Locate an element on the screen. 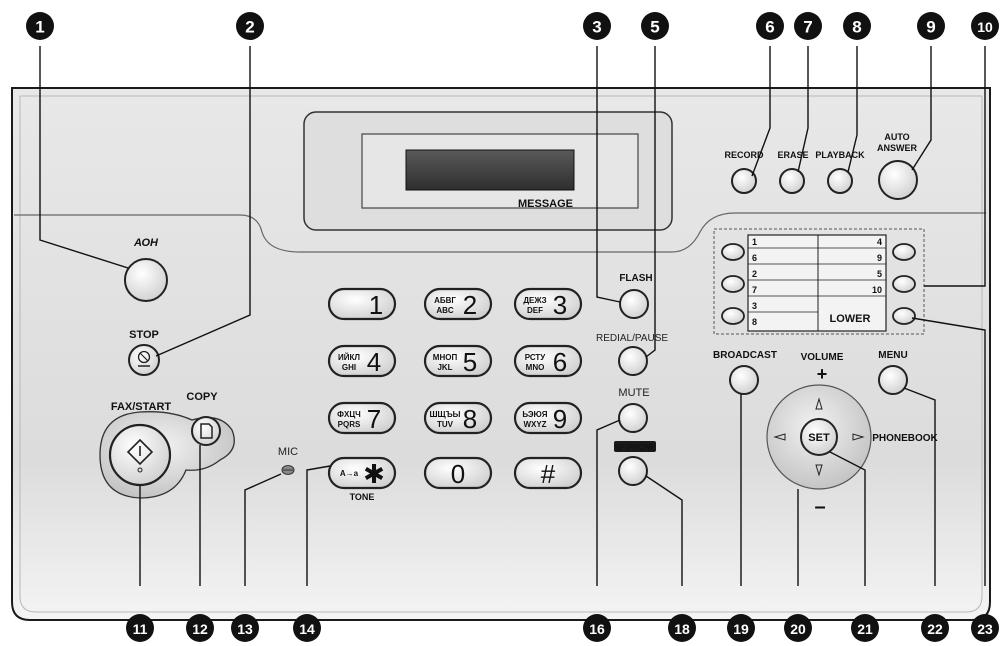  callout-number: 7 is located at coordinates (807, 27).